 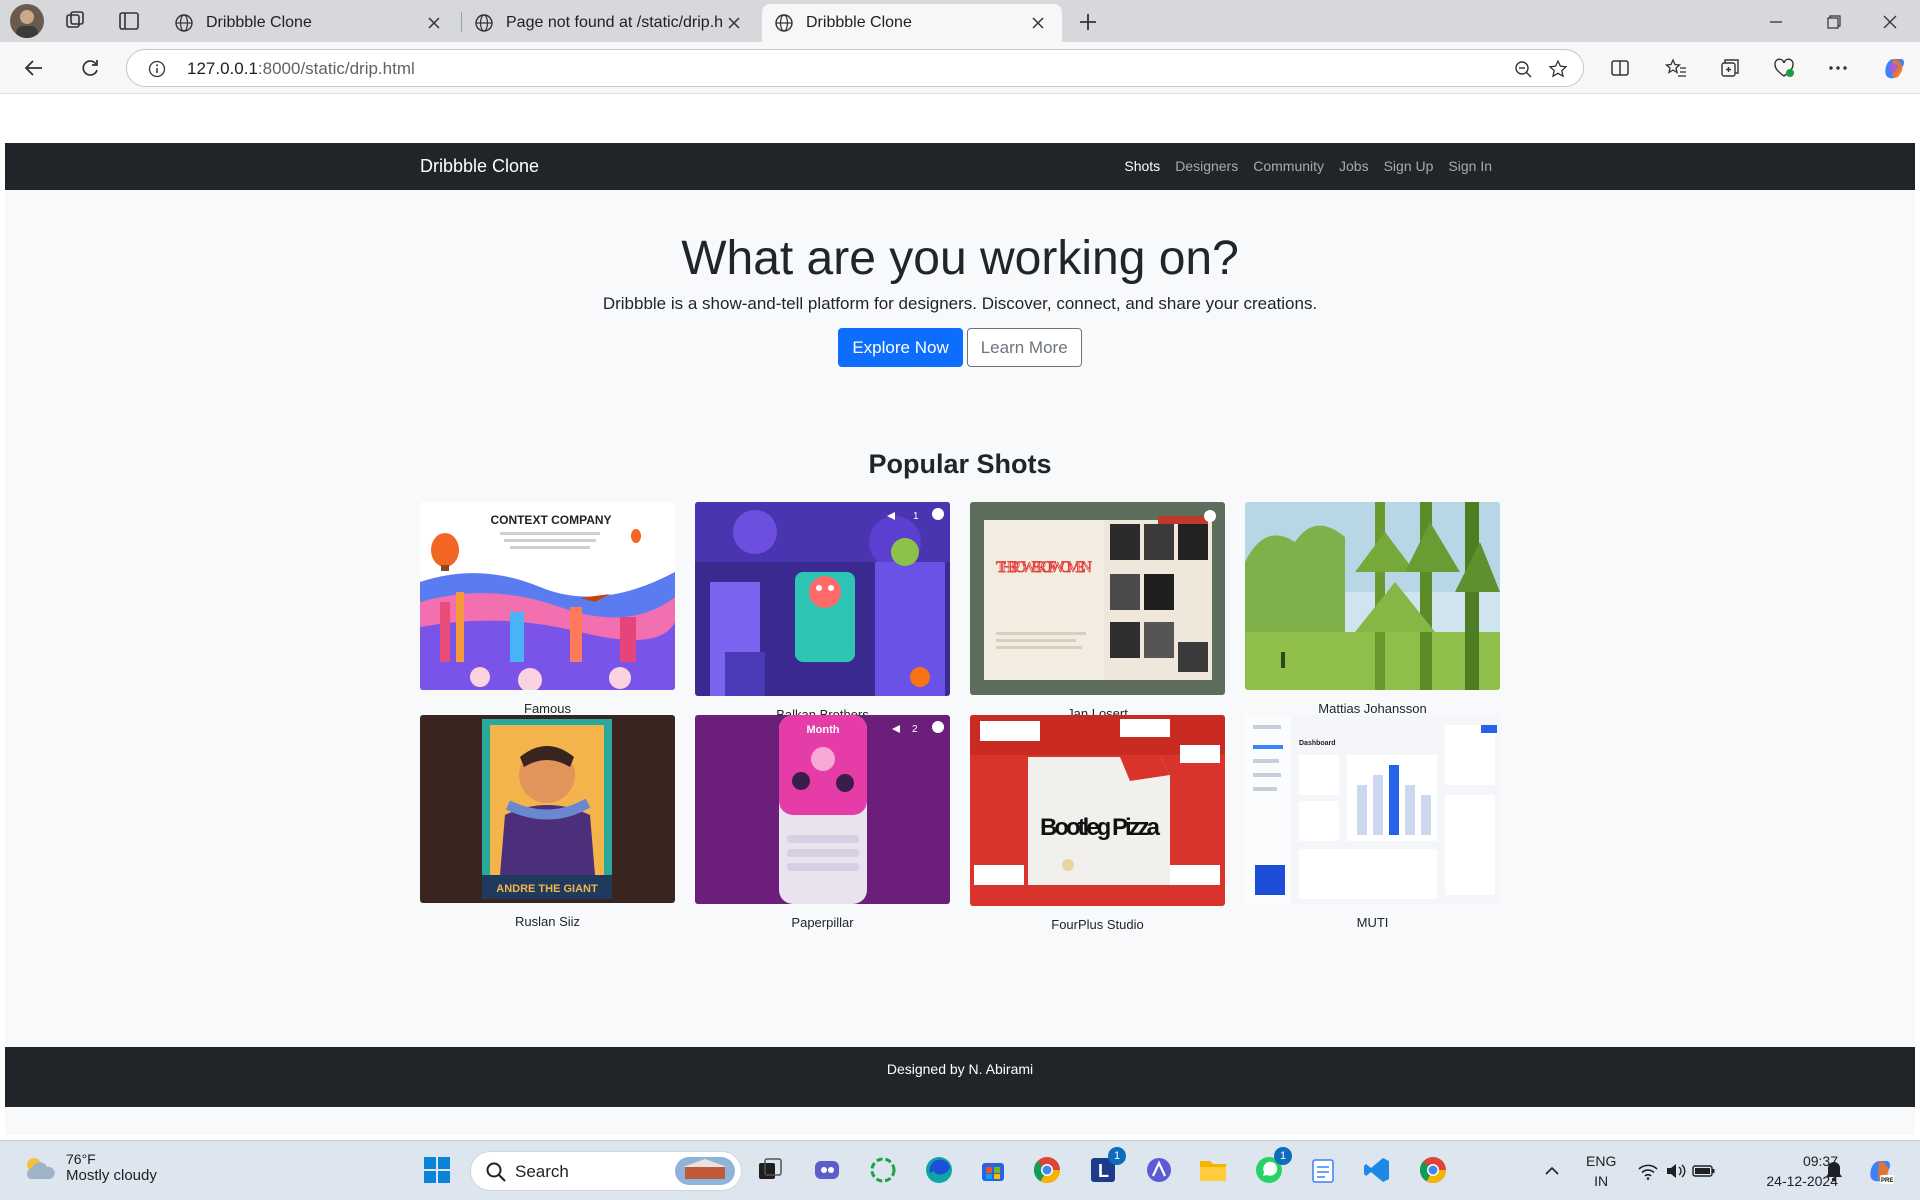 What do you see at coordinates (75, 21) in the screenshot?
I see `workspaces-icon` at bounding box center [75, 21].